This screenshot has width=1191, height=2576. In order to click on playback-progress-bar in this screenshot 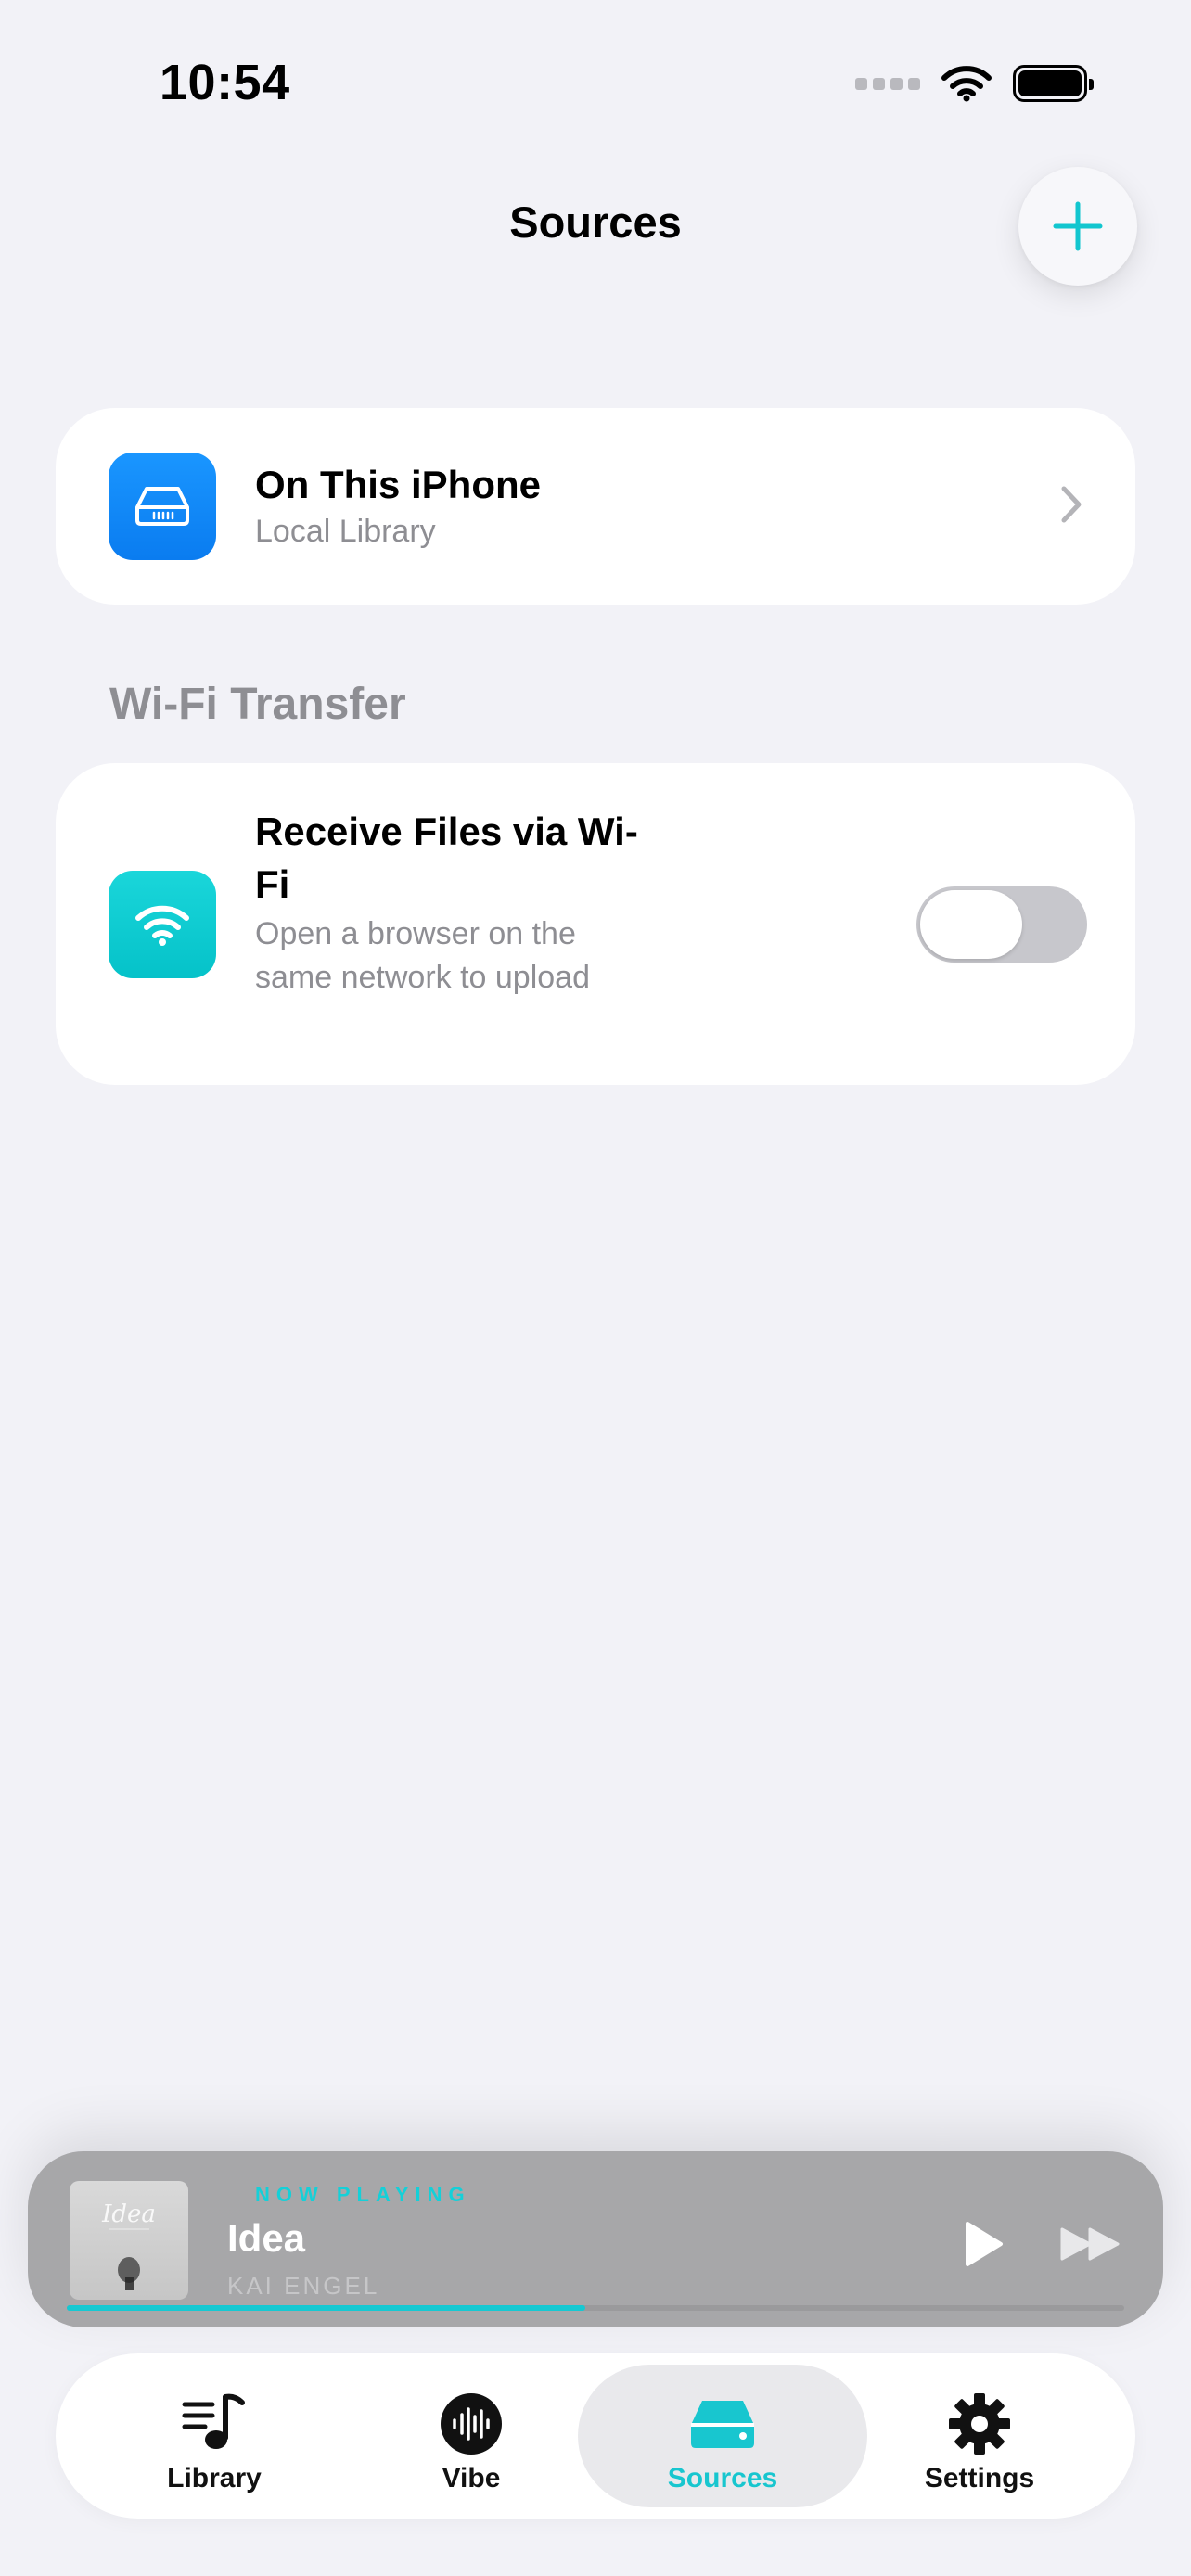, I will do `click(595, 2308)`.